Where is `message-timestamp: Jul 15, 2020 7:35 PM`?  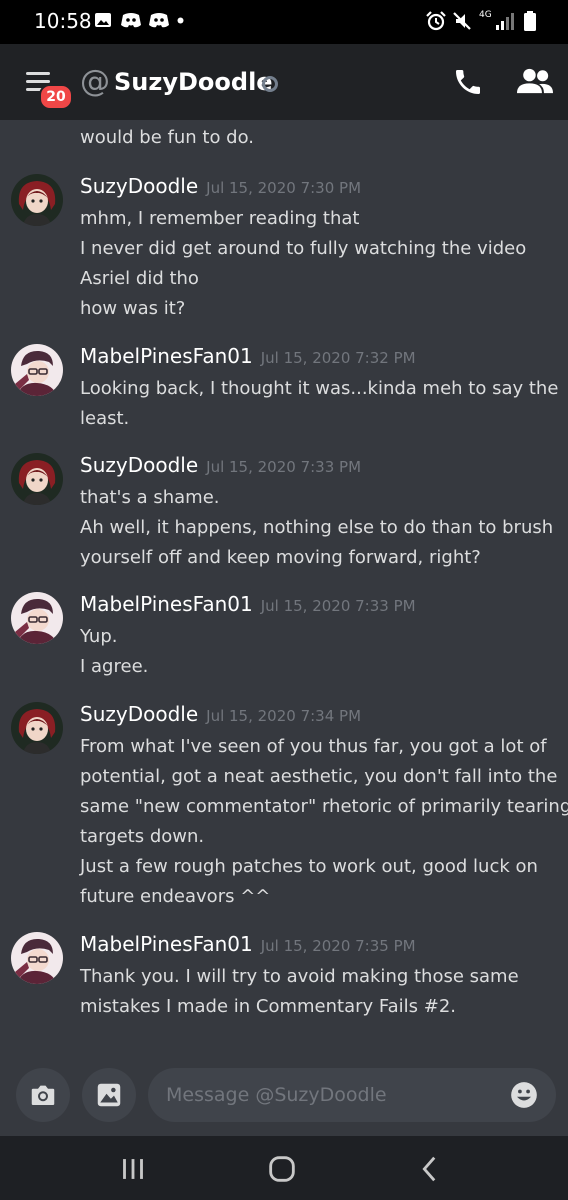 message-timestamp: Jul 15, 2020 7:35 PM is located at coordinates (338, 946).